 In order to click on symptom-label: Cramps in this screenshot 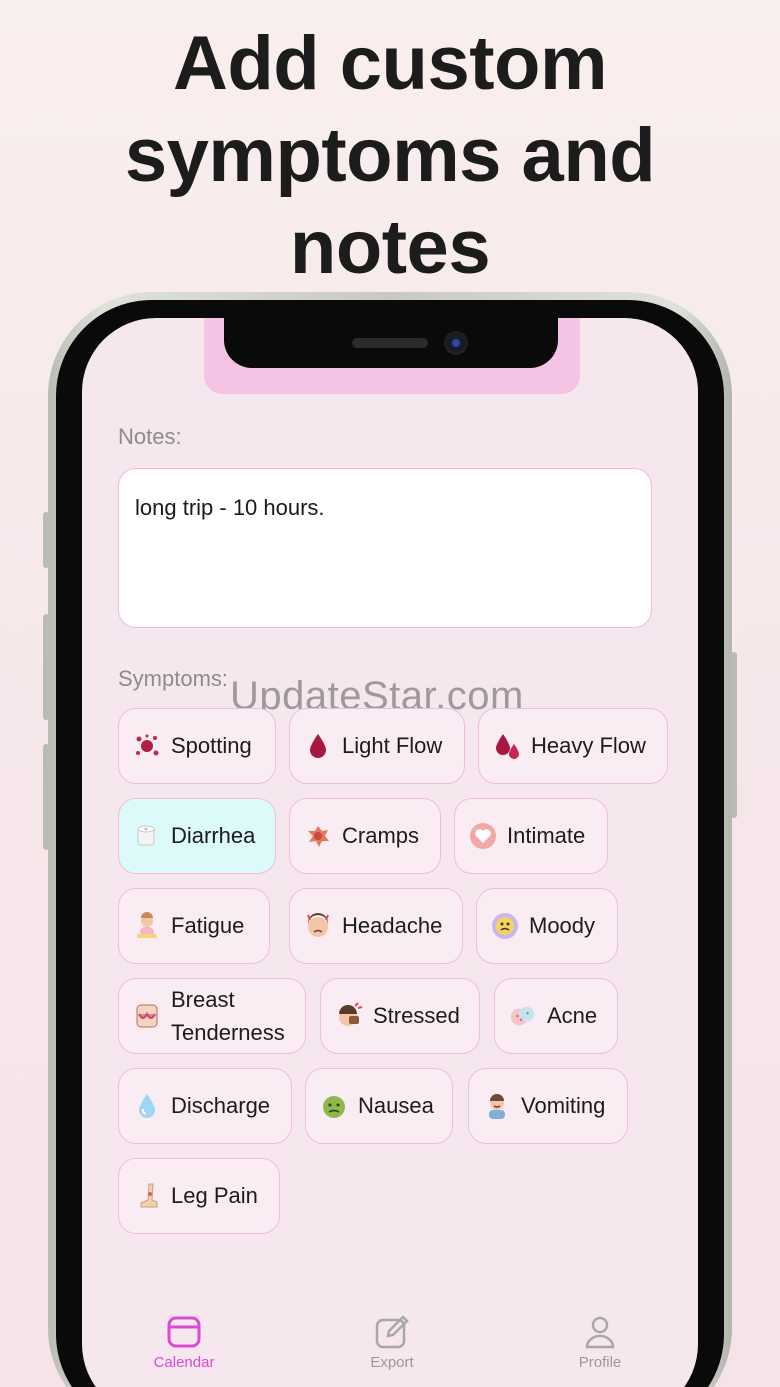, I will do `click(381, 835)`.